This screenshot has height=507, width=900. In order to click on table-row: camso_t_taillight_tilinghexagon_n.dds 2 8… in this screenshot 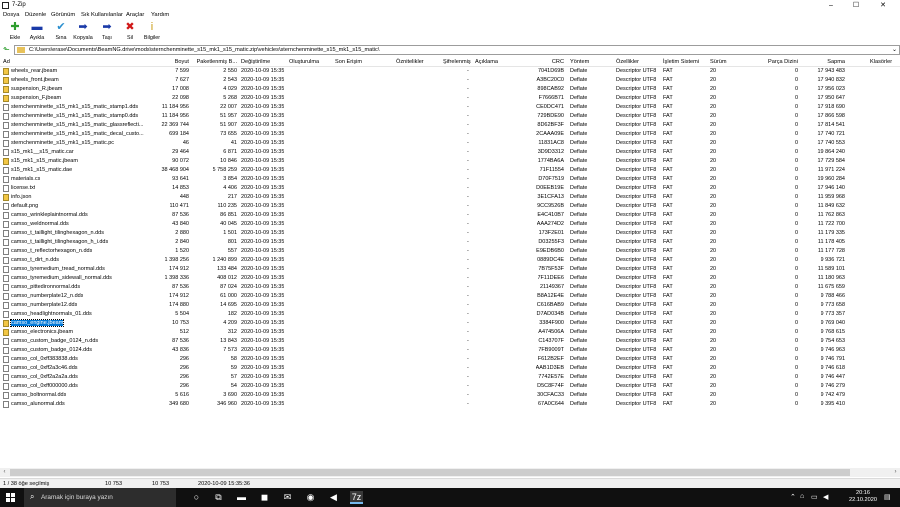, I will do `click(450, 233)`.